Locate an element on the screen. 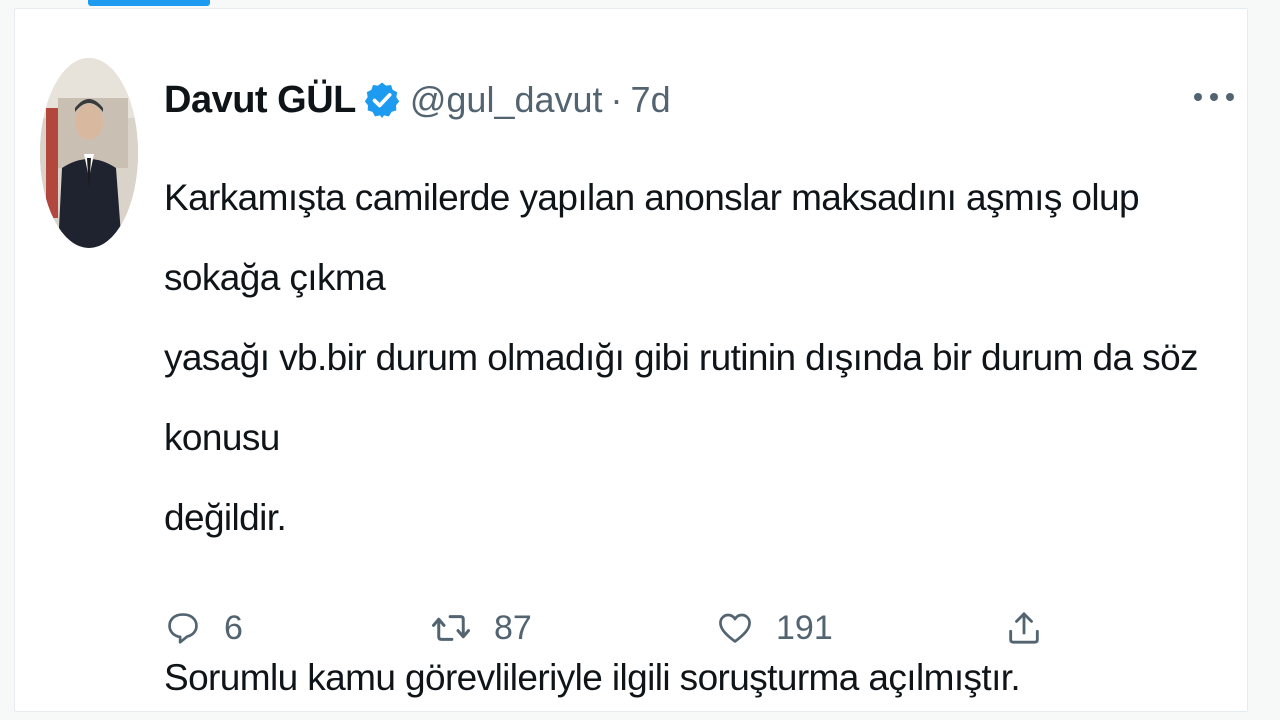  retweet-button: 87 is located at coordinates (481, 628).